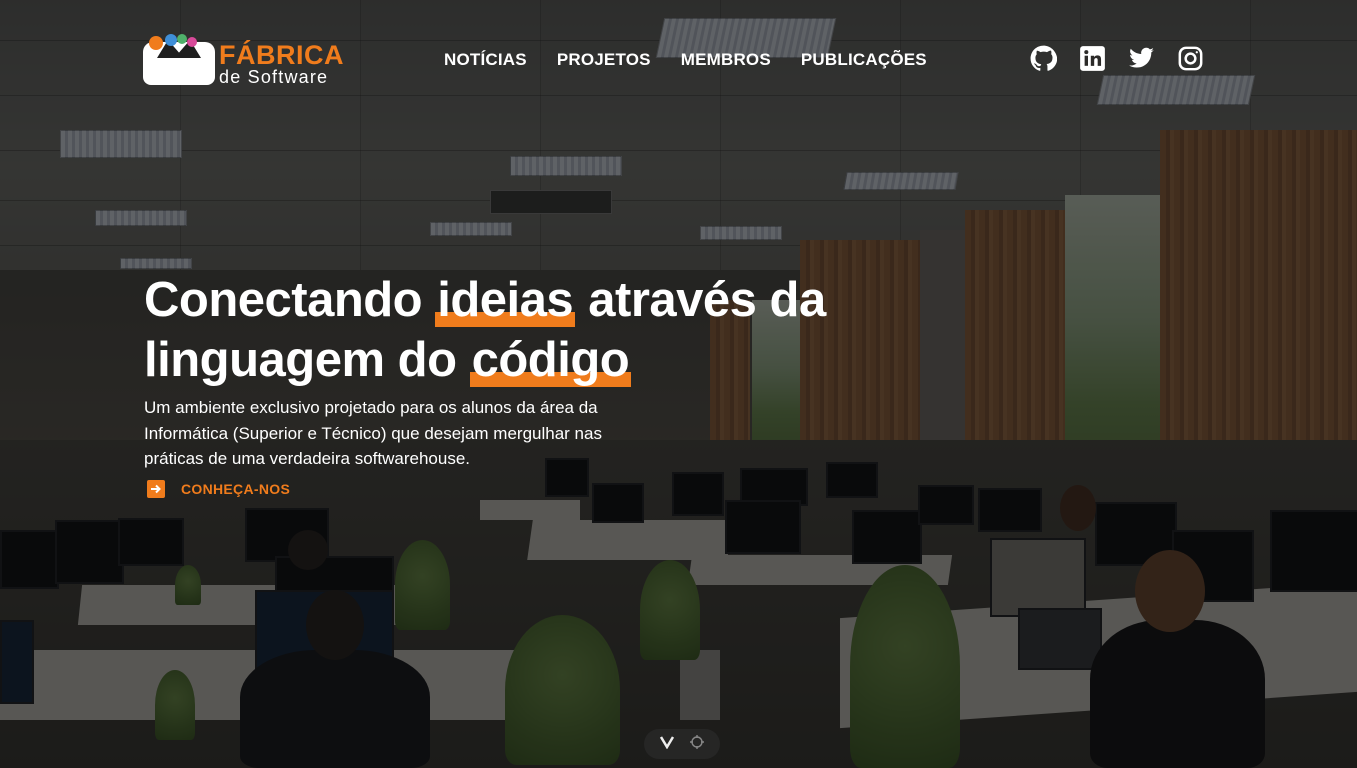 The image size is (1357, 768). Describe the element at coordinates (1190, 58) in the screenshot. I see `instagram-icon` at that location.